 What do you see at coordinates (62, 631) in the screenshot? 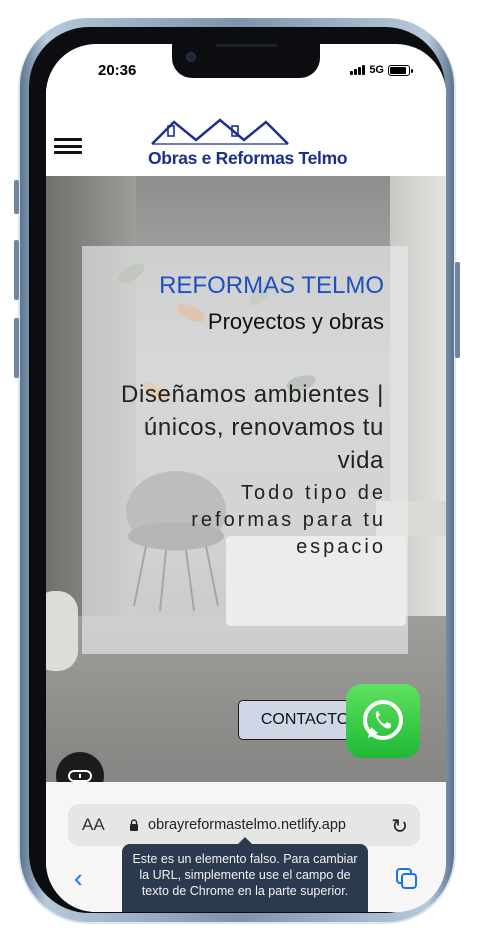
I see `toilet-image` at bounding box center [62, 631].